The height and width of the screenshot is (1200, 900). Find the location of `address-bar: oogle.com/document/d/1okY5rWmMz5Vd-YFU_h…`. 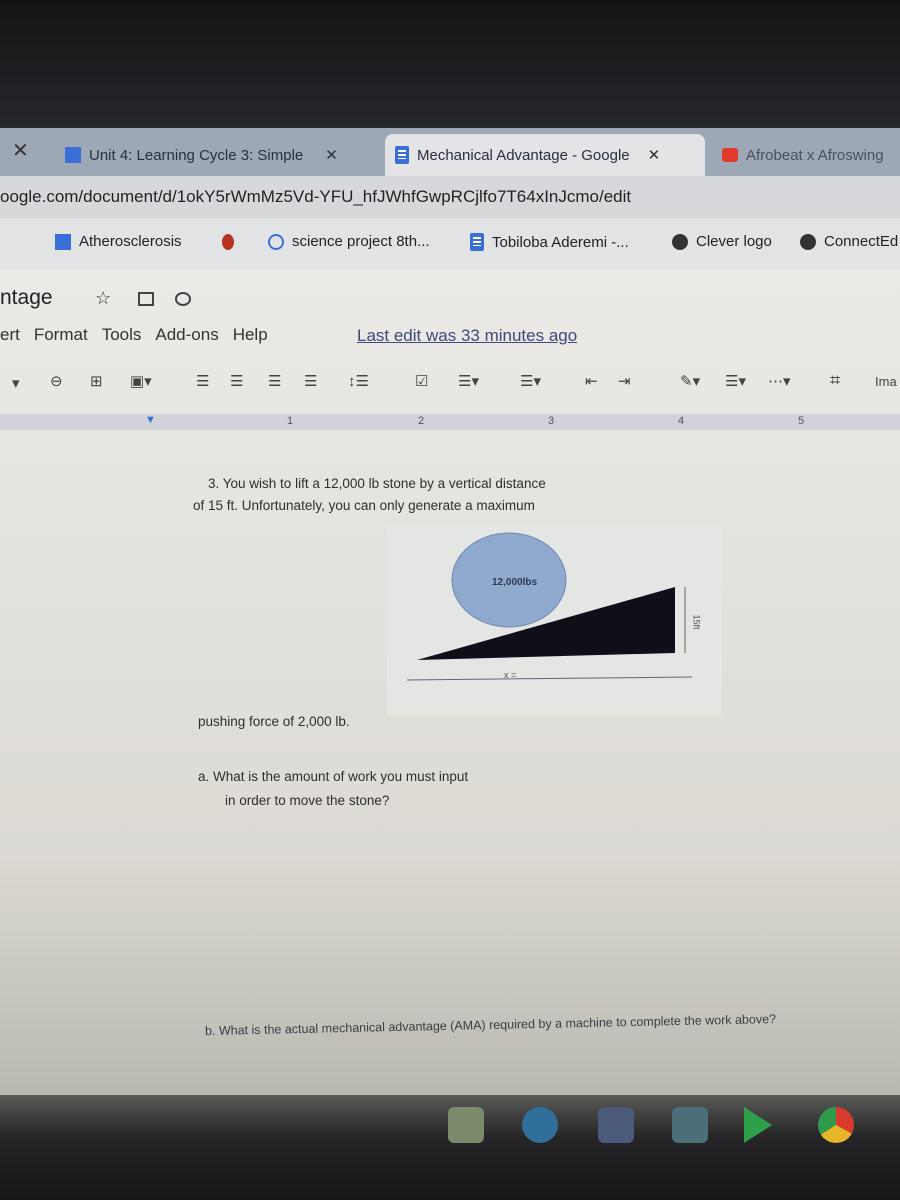

address-bar: oogle.com/document/d/1okY5rWmMz5Vd-YFU_h… is located at coordinates (450, 197).